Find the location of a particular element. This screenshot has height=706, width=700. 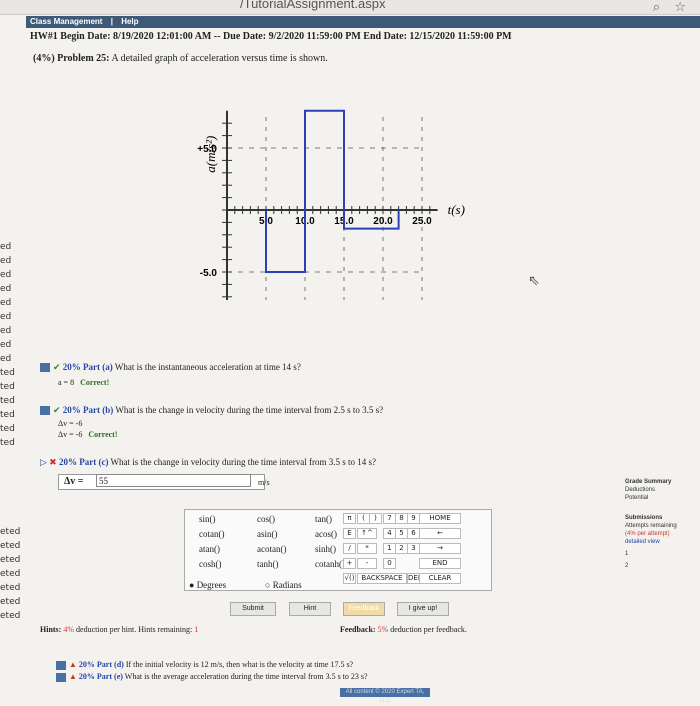

calc-key: * is located at coordinates (367, 548).